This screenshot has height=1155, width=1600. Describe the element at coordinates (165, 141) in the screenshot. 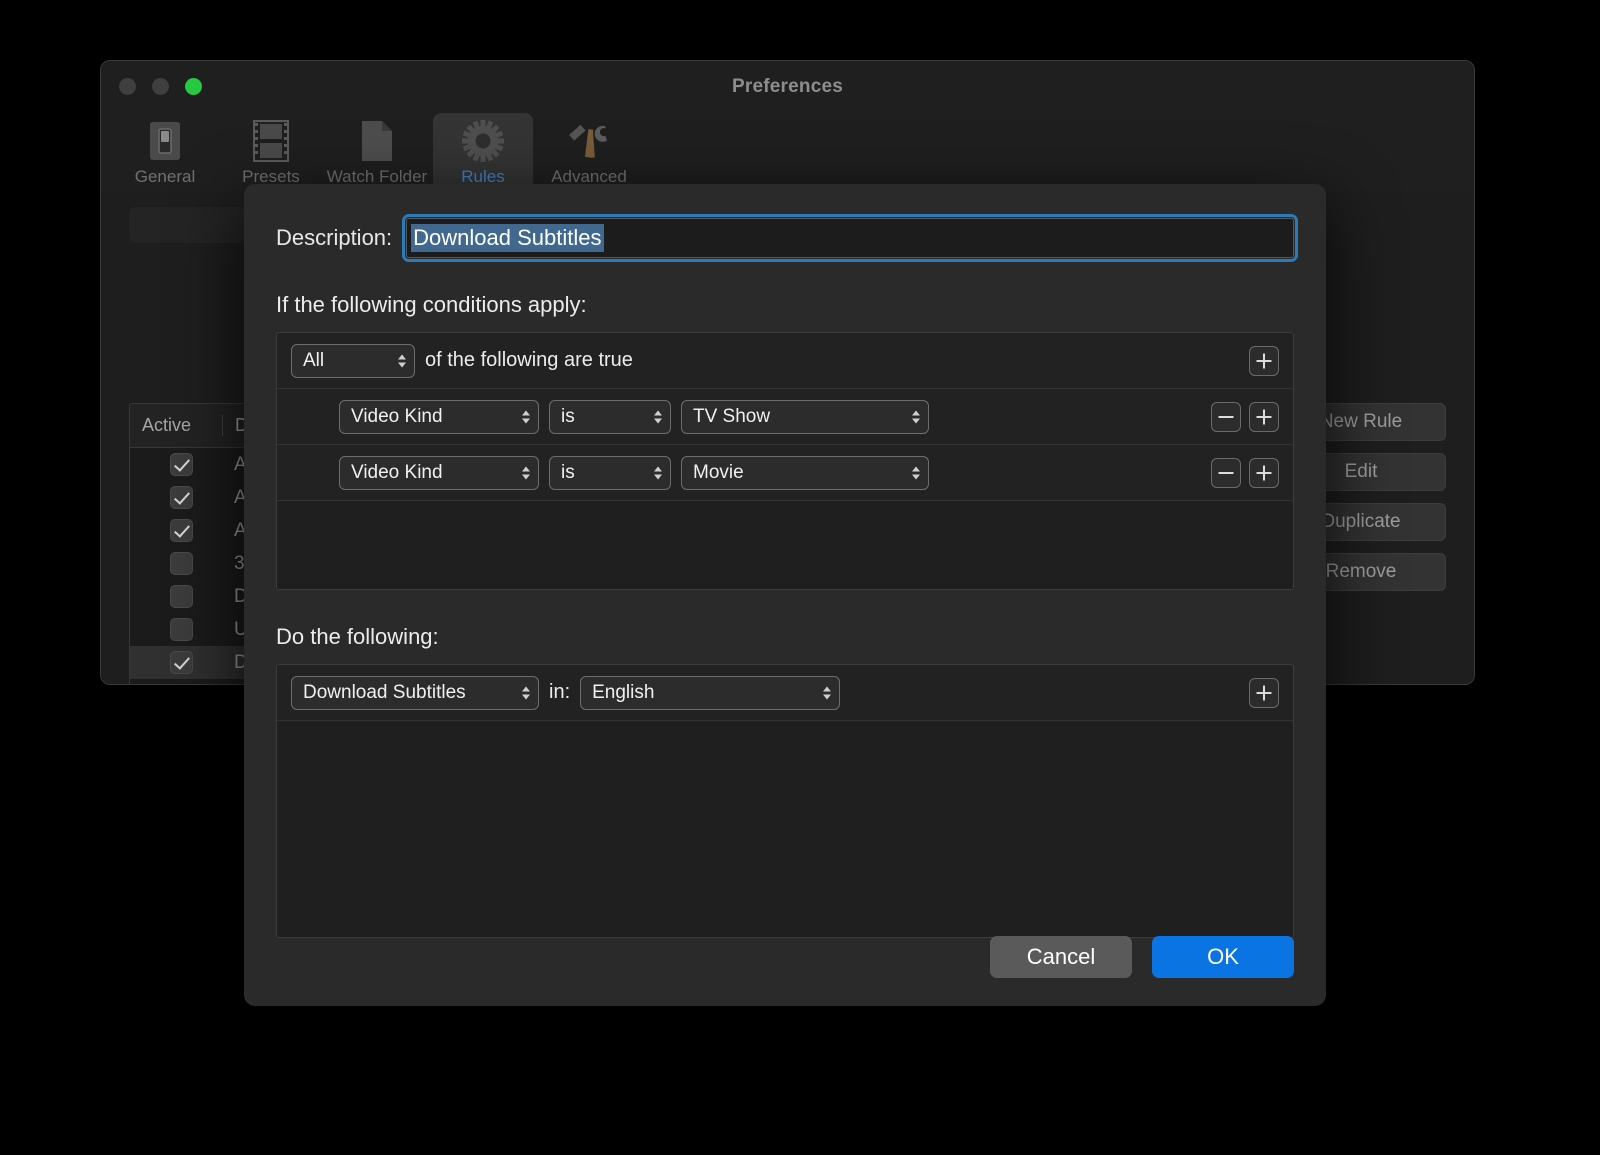

I see `switch-icon` at that location.